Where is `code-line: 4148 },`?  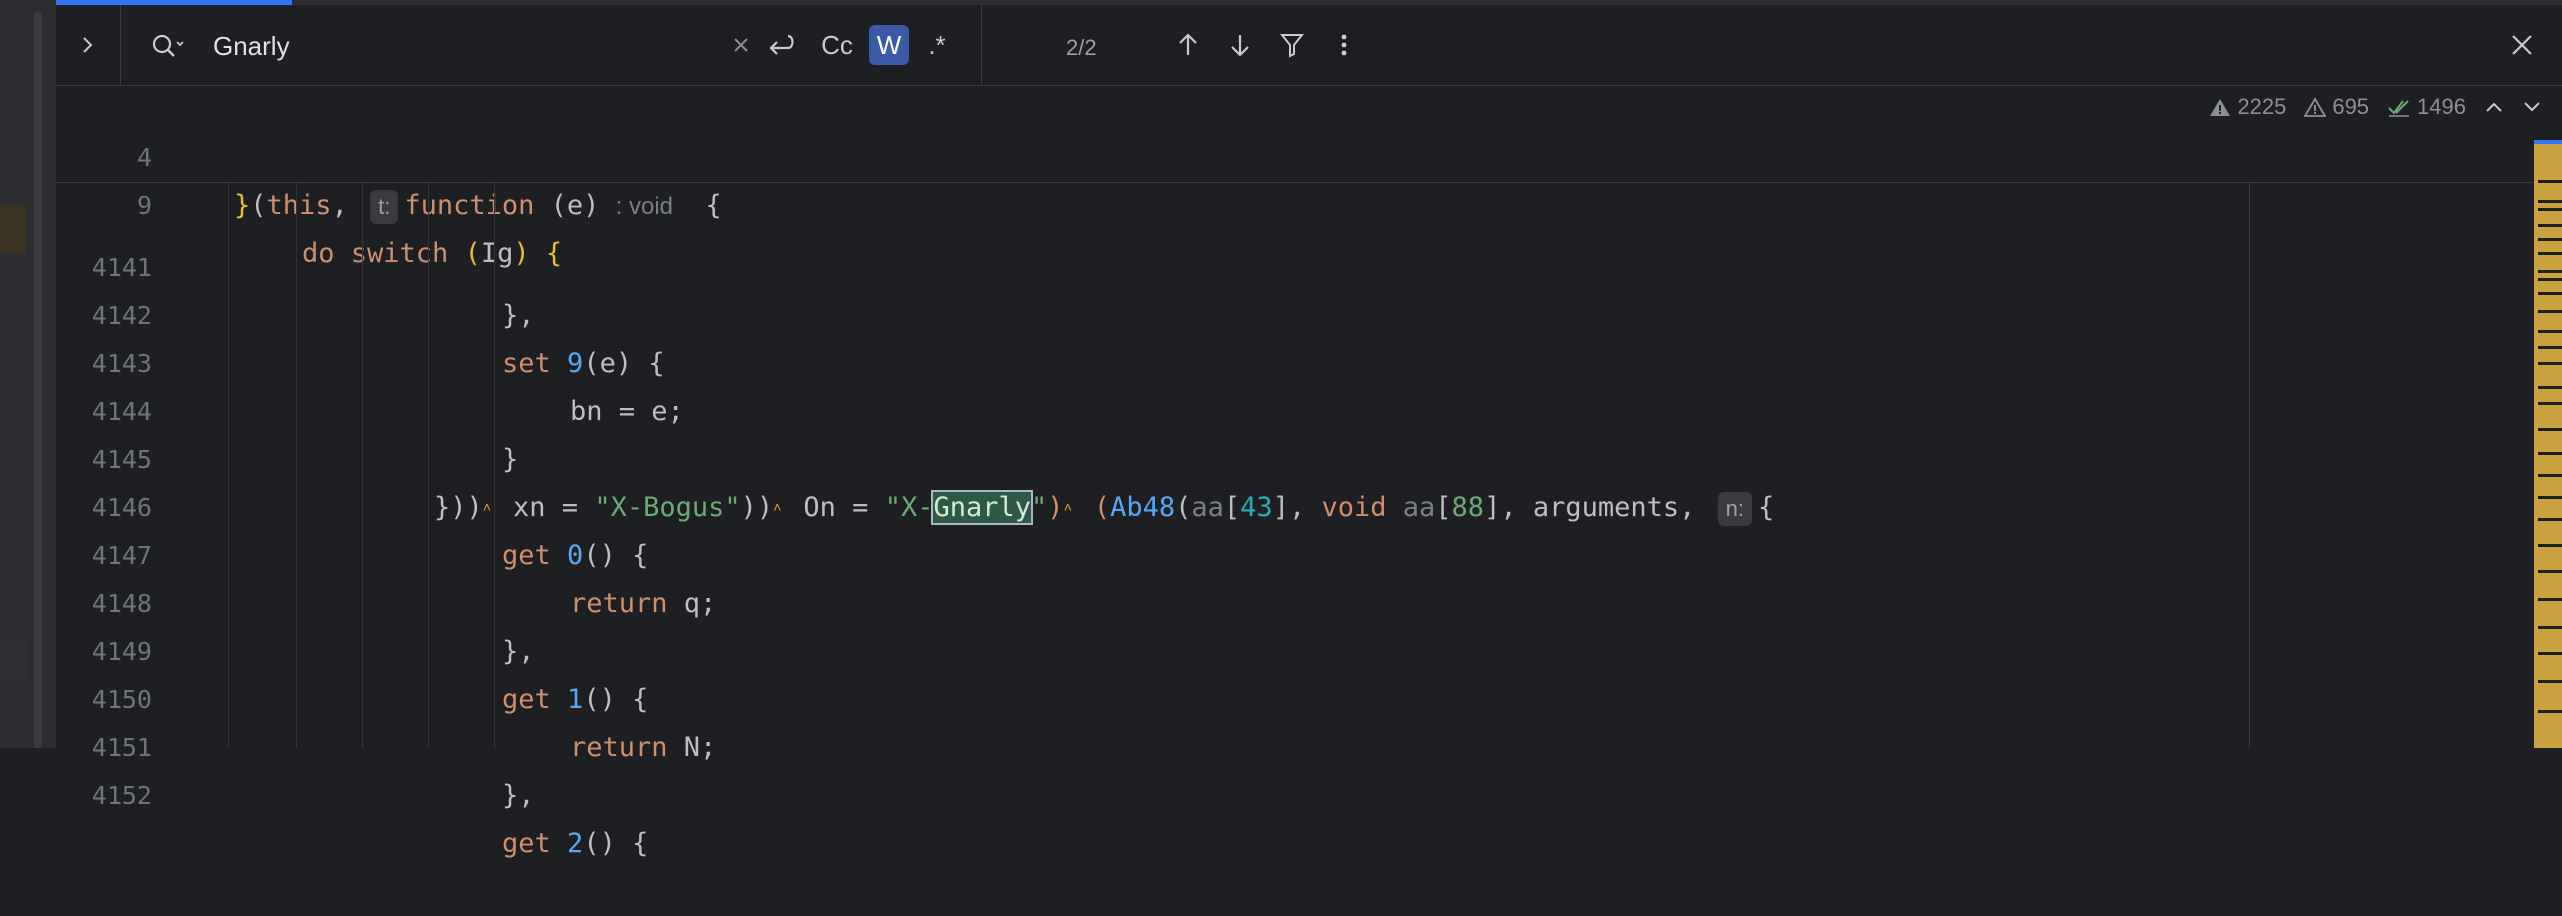 code-line: 4148 }, is located at coordinates (1281, 599).